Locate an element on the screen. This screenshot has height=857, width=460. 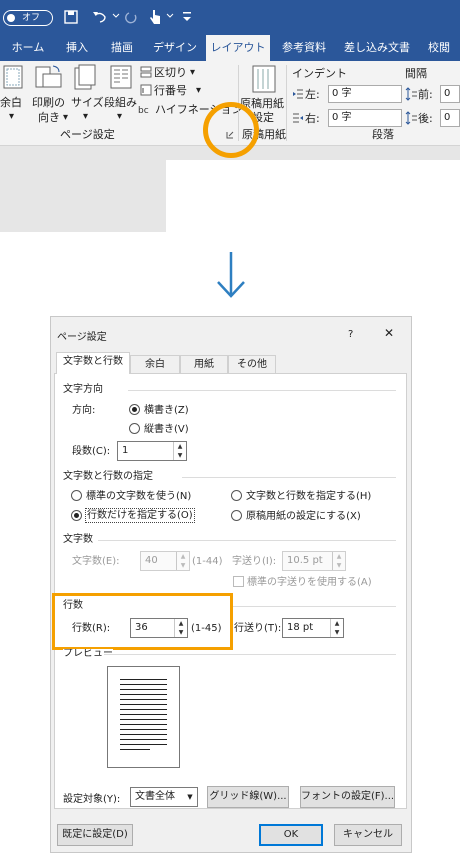
touch-dropdown-icon is located at coordinates (170, 16).